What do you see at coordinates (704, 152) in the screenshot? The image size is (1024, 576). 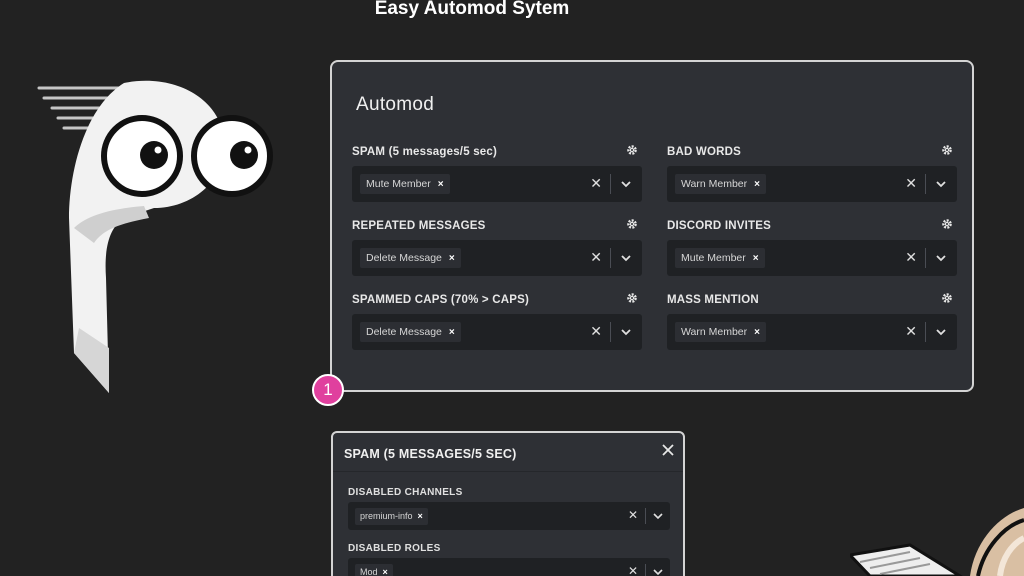 I see `rule-label-text: BAD WORDS` at bounding box center [704, 152].